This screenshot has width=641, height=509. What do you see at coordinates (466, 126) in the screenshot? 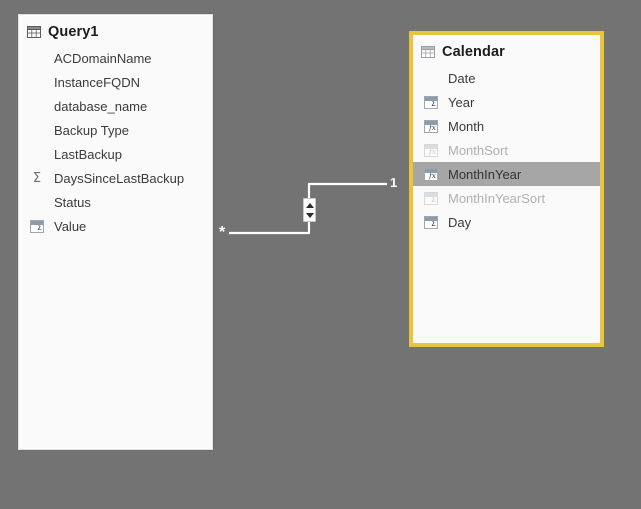
I see `field-label: Month` at bounding box center [466, 126].